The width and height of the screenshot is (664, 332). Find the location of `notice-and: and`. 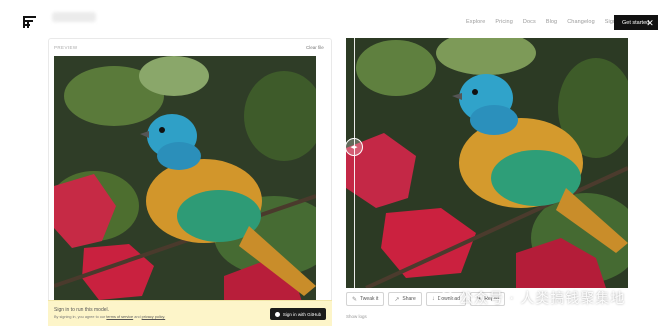

notice-and: and is located at coordinates (137, 317).